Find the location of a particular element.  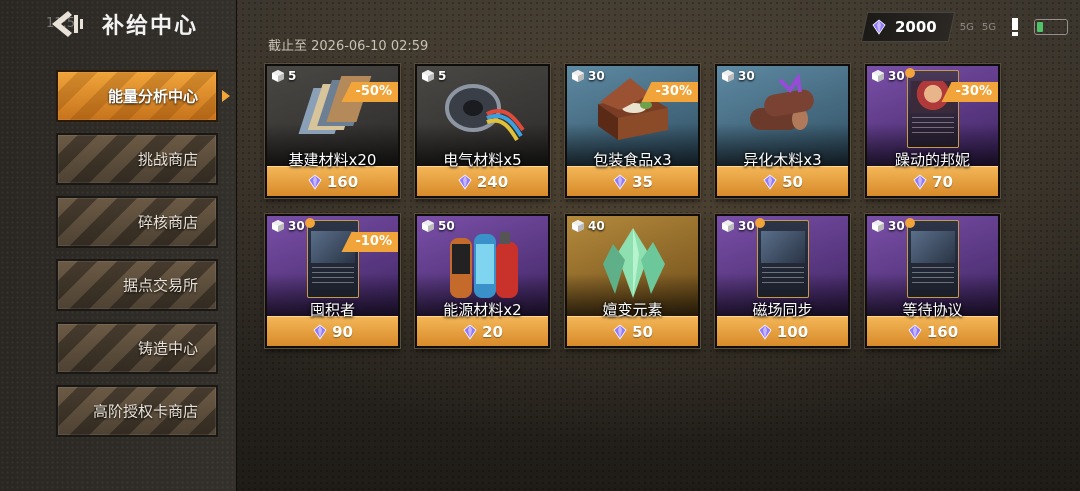

stock-count: 5 is located at coordinates (433, 76).